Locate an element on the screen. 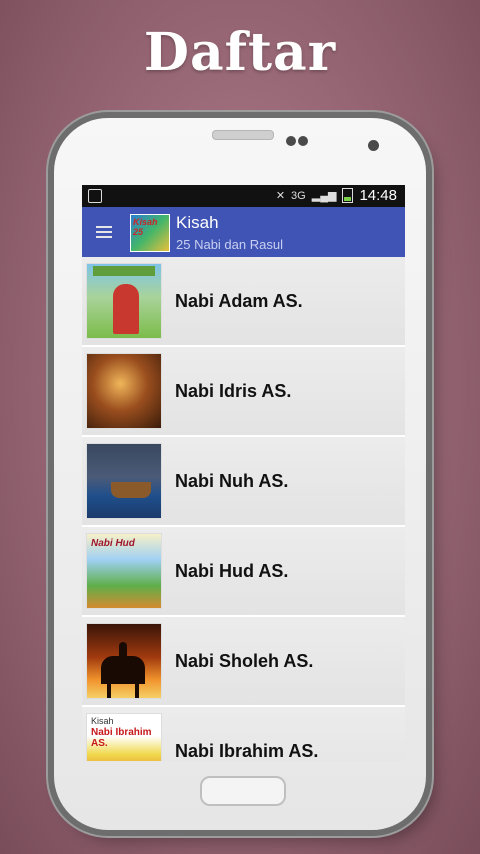 The width and height of the screenshot is (480, 854). hamburger-menu-icon is located at coordinates (104, 233).